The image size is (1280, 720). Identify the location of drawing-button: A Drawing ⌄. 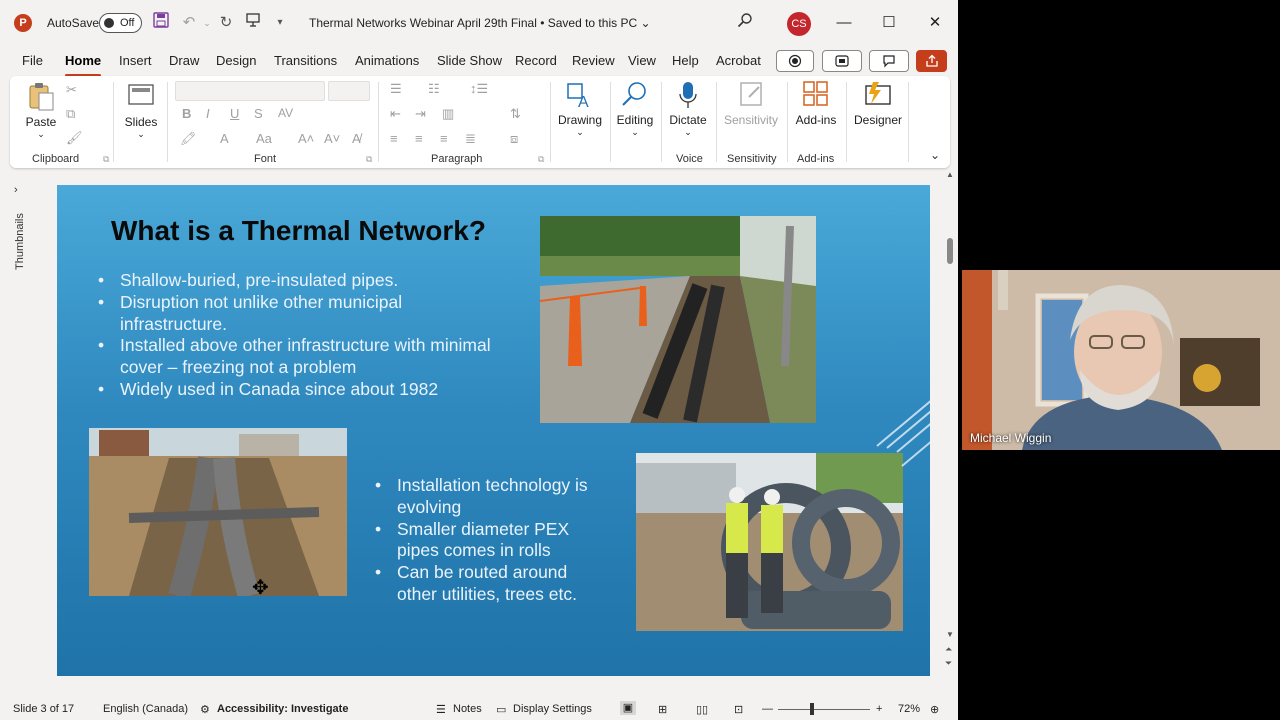
(580, 109).